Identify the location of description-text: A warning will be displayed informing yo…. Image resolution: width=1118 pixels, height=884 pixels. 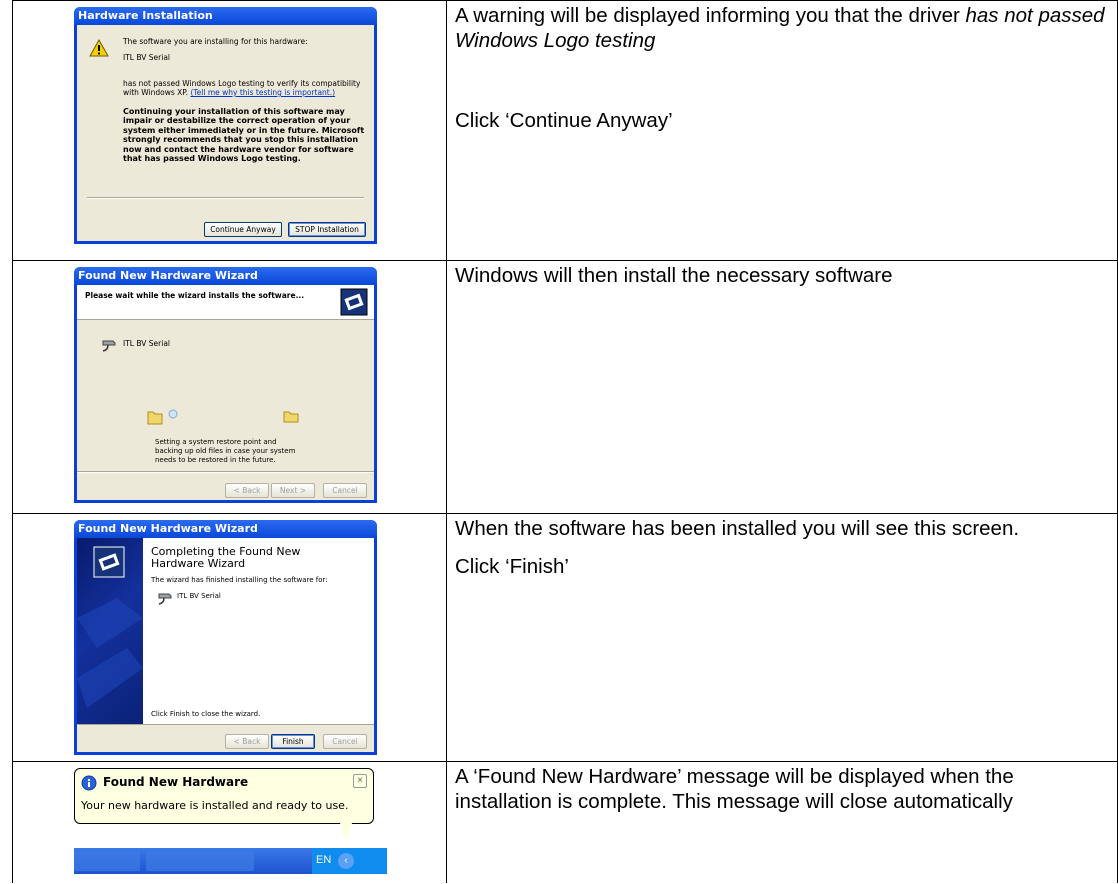
(710, 15).